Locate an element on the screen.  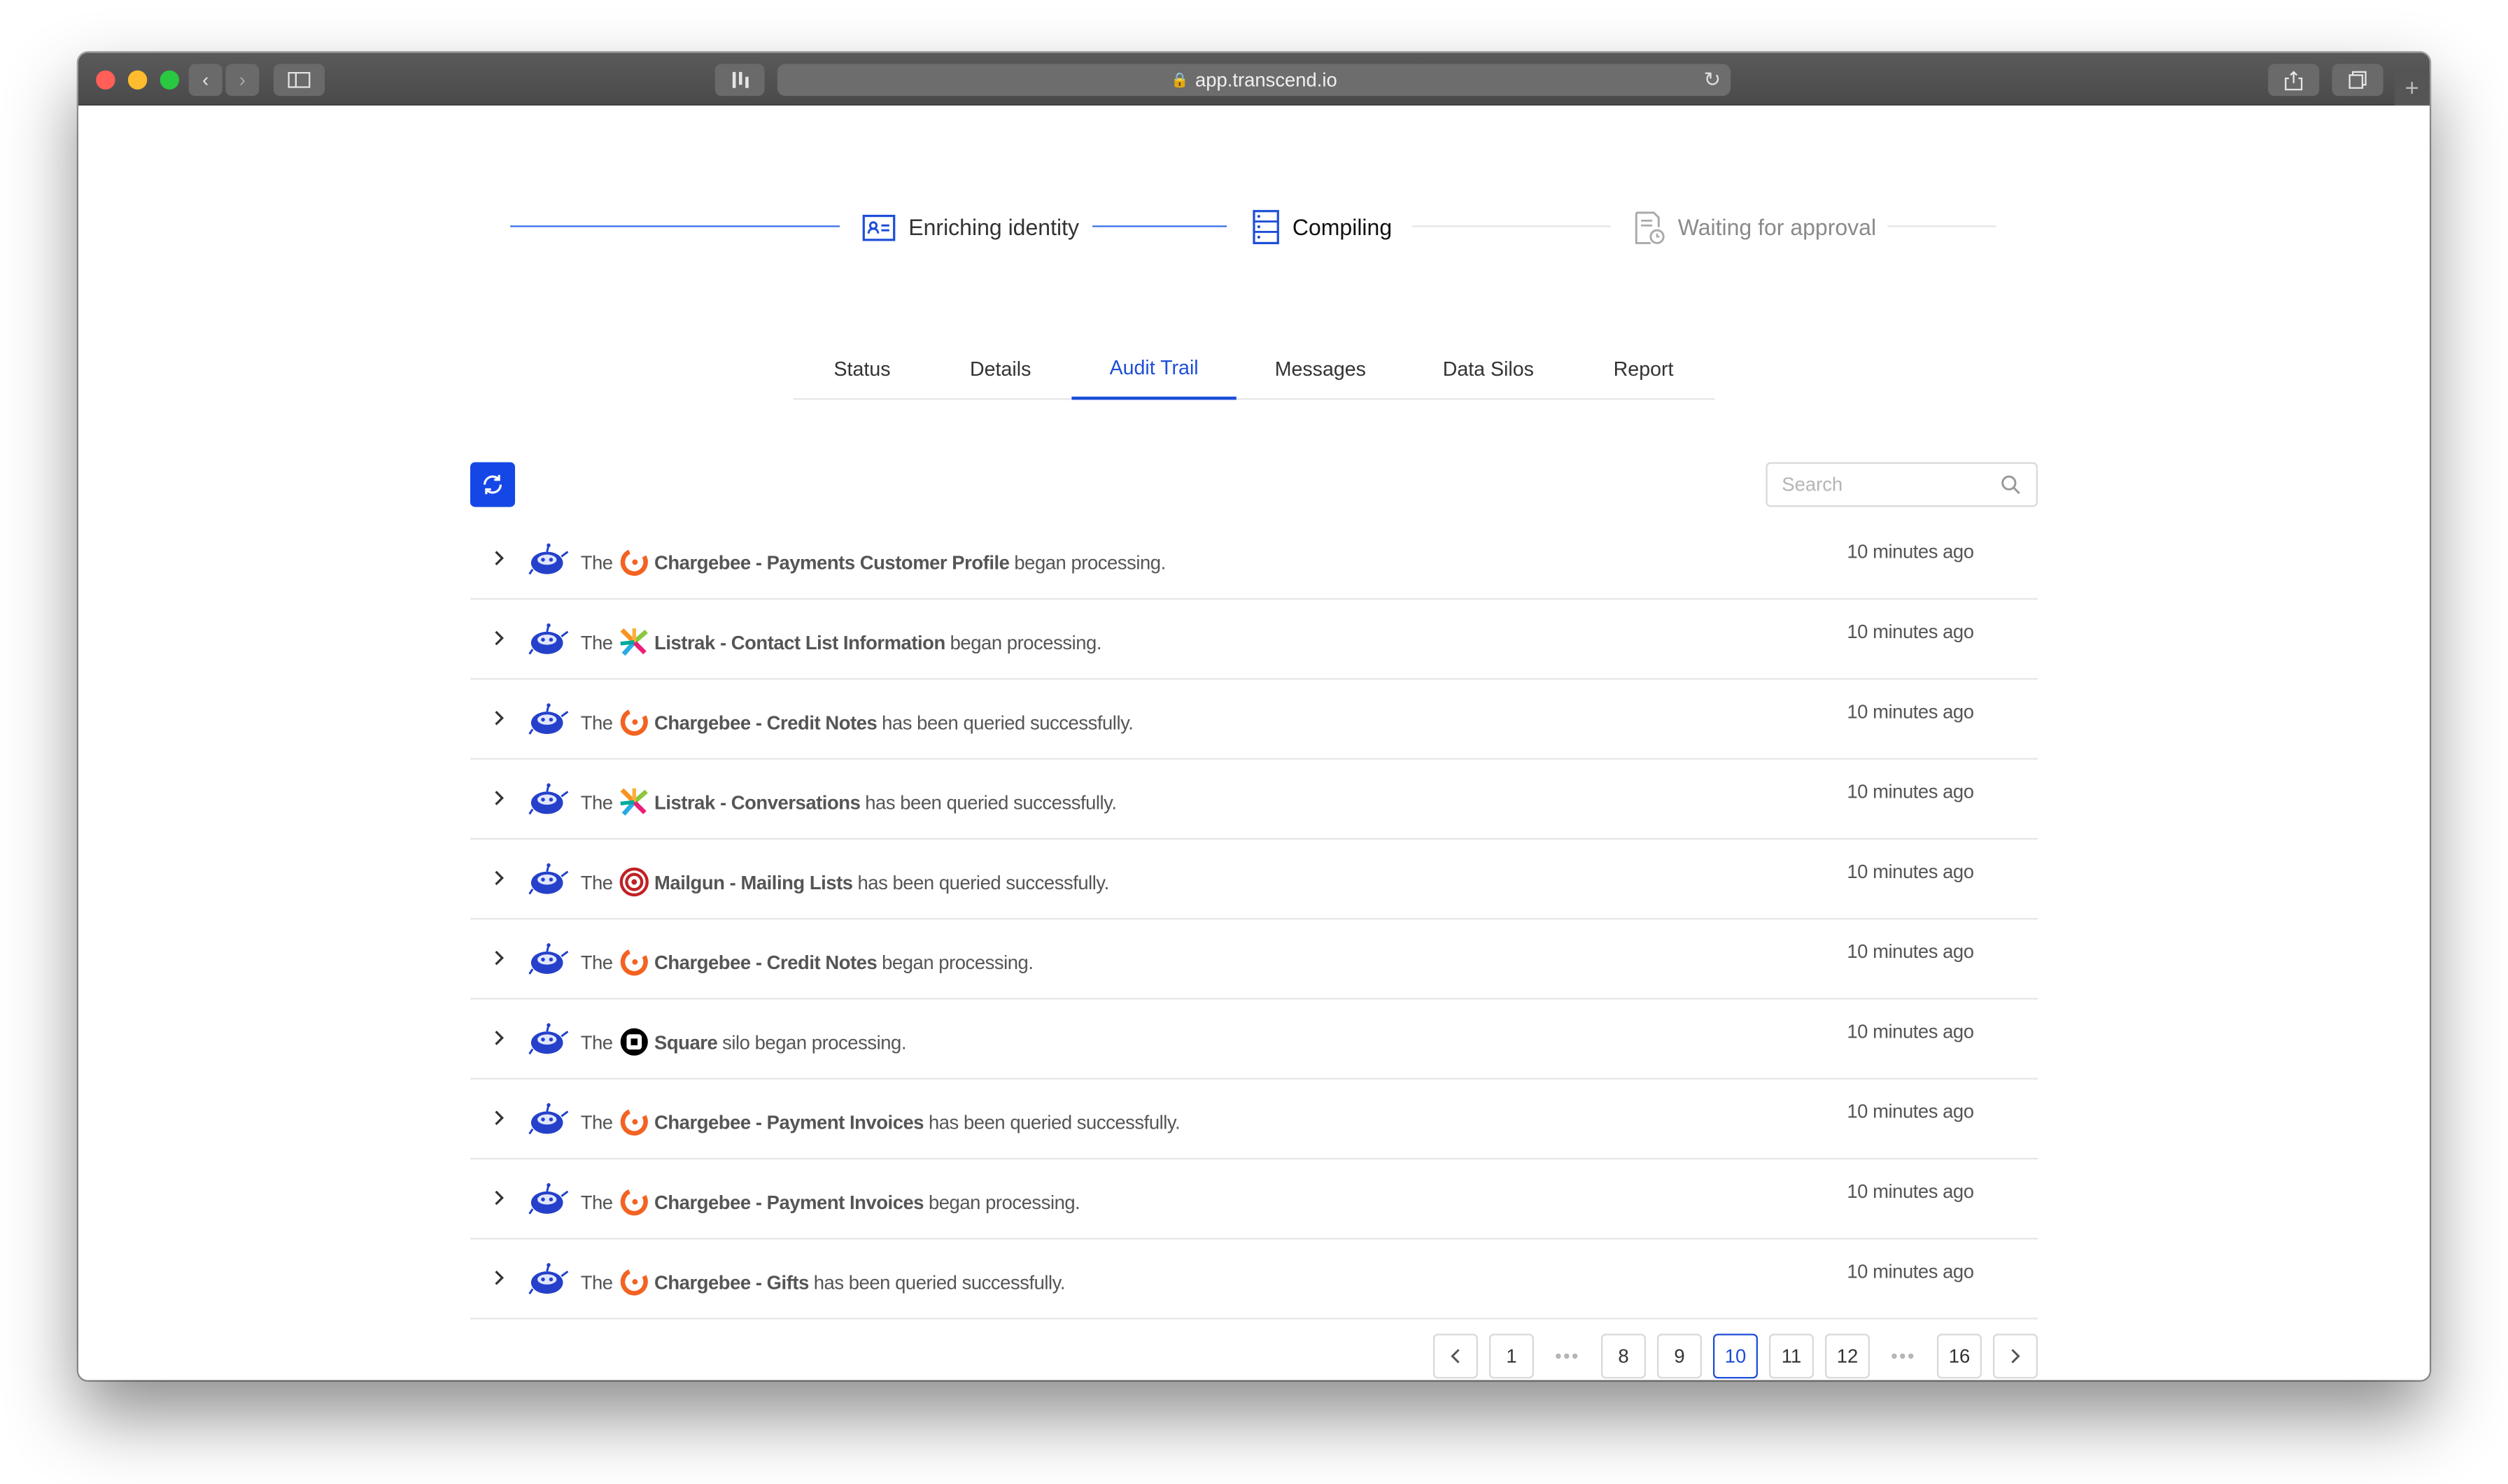
prev-page-button is located at coordinates (1455, 1356).